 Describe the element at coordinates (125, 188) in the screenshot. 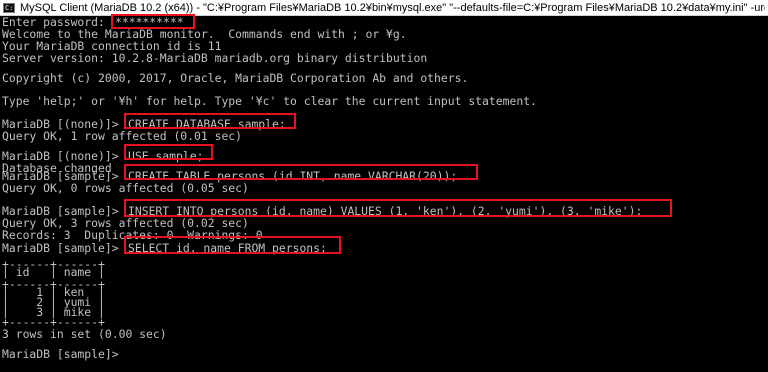

I see `result-create-table: Query OK, 0 rows affected (0.05 sec)` at that location.